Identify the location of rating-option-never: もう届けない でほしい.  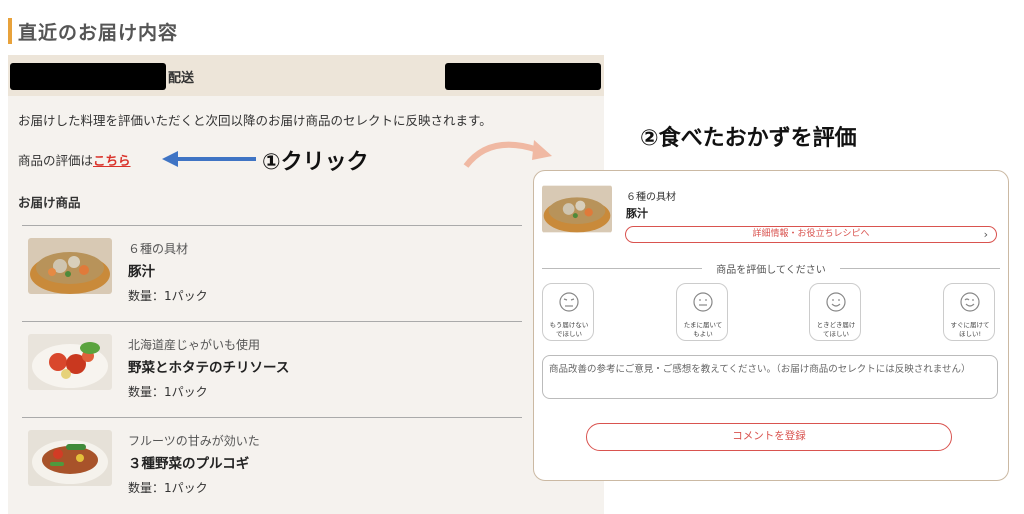
(568, 312).